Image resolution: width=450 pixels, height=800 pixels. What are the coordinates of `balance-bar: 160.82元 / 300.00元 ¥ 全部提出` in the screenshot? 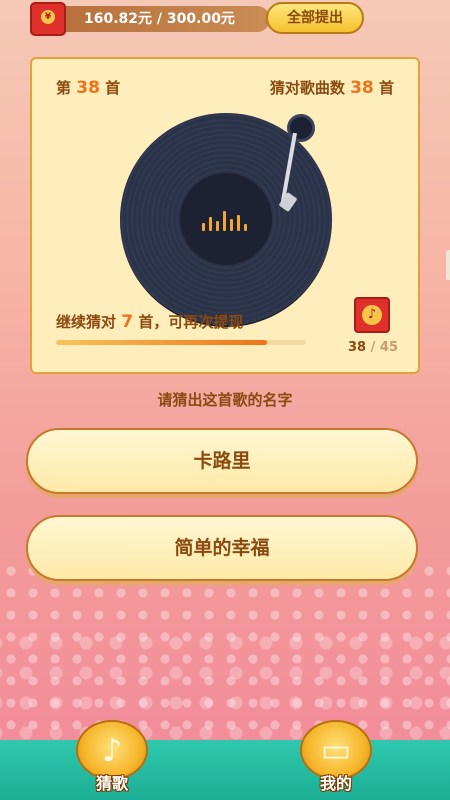 It's located at (215, 19).